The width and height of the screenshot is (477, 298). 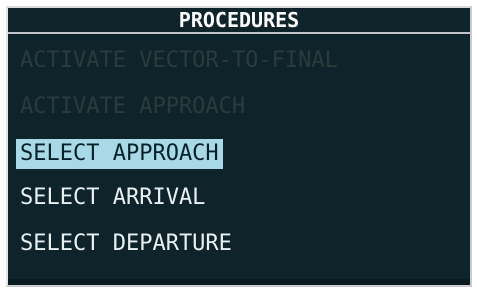 What do you see at coordinates (119, 154) in the screenshot?
I see `menu-item-select-approach: SELECT APPROACH` at bounding box center [119, 154].